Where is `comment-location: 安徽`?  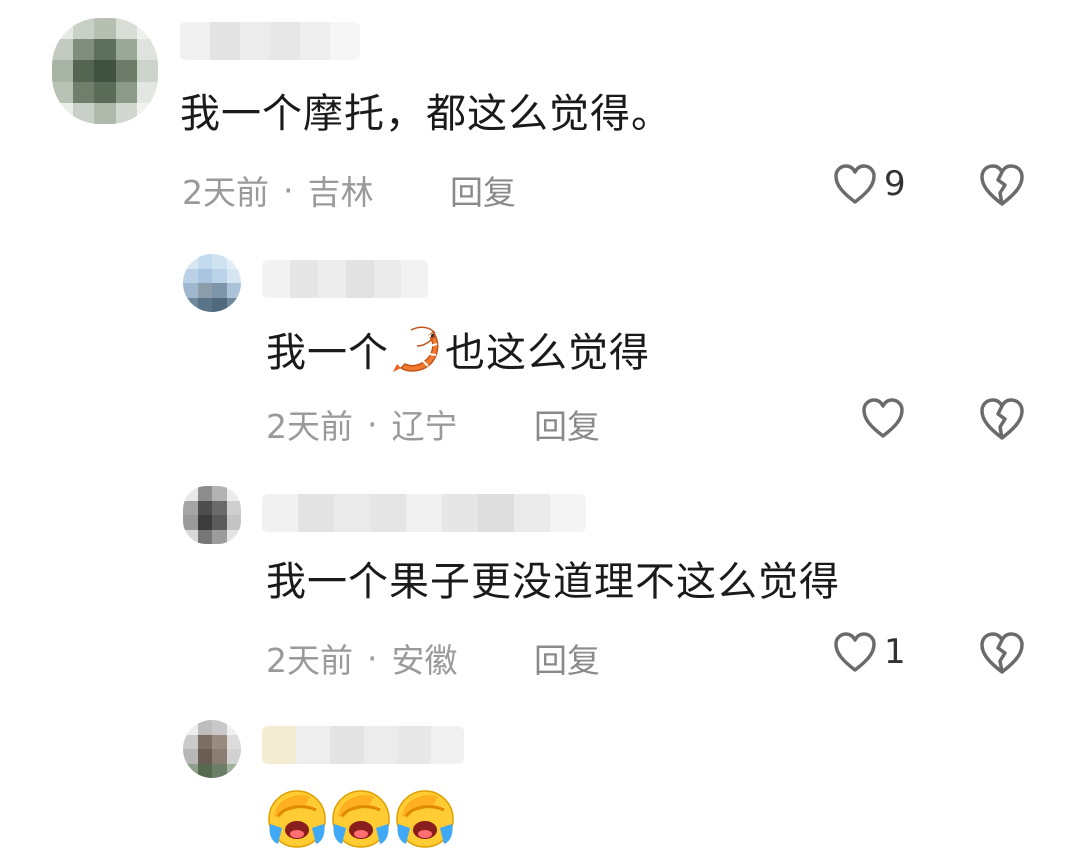 comment-location: 安徽 is located at coordinates (424, 660).